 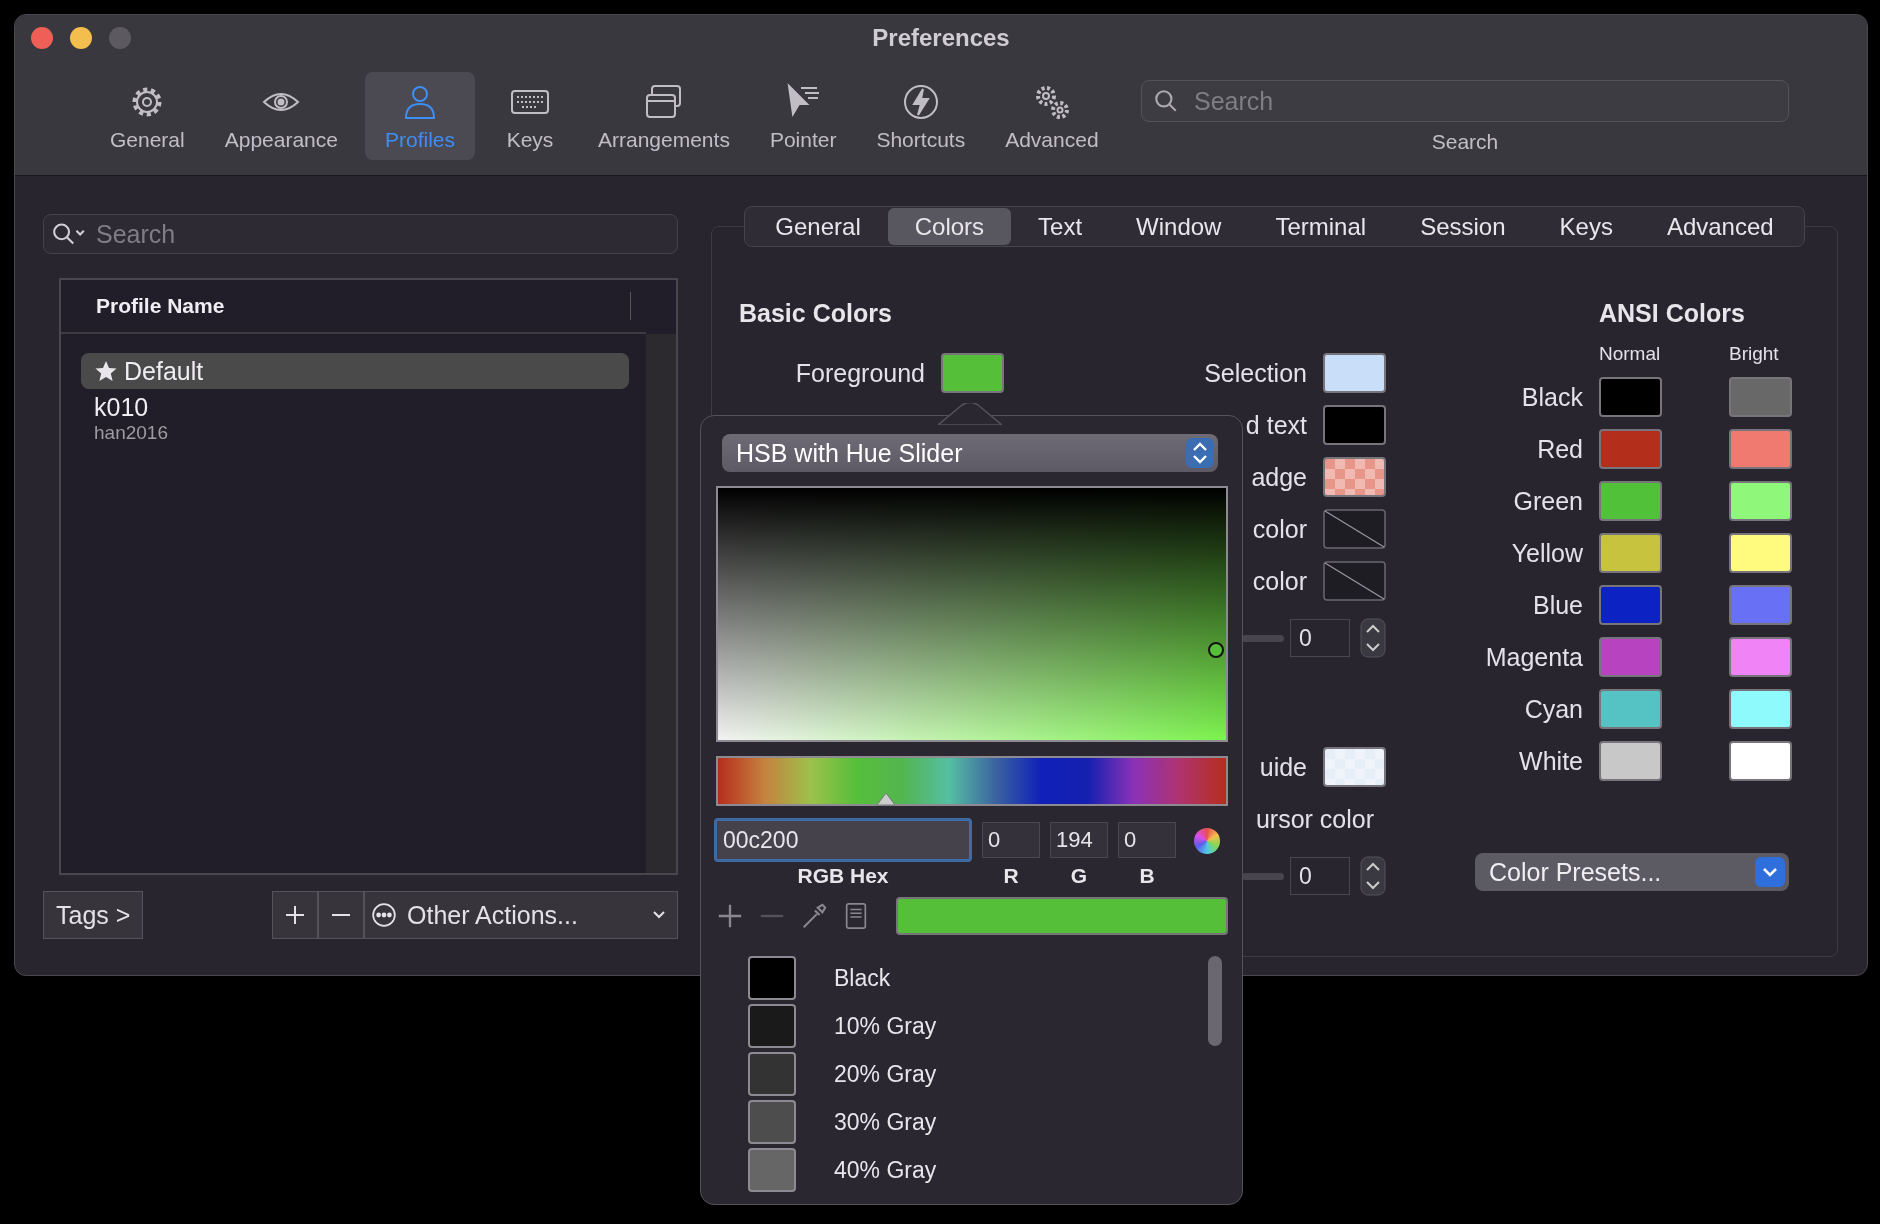 I want to click on color-list-item: 30% Gray, so click(x=978, y=1122).